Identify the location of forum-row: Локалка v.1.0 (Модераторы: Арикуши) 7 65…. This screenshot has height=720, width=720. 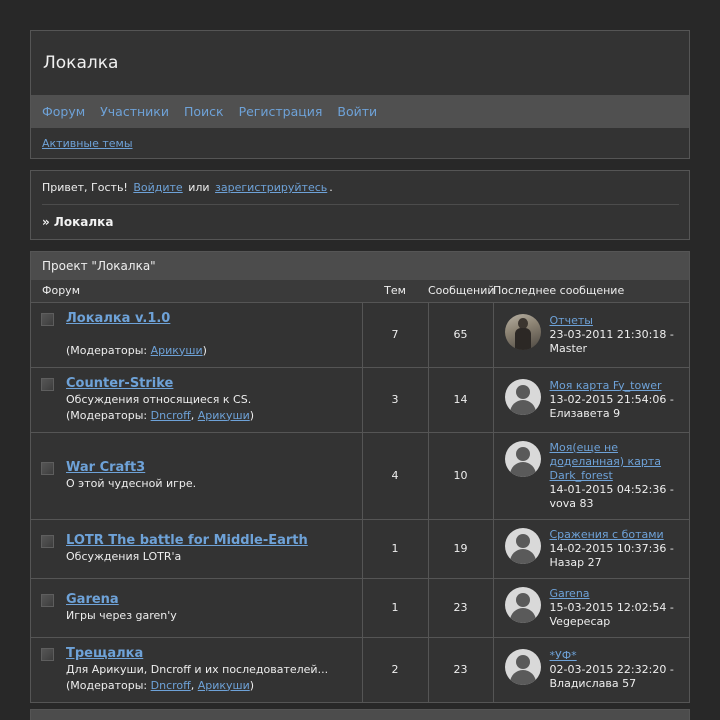
(360, 334).